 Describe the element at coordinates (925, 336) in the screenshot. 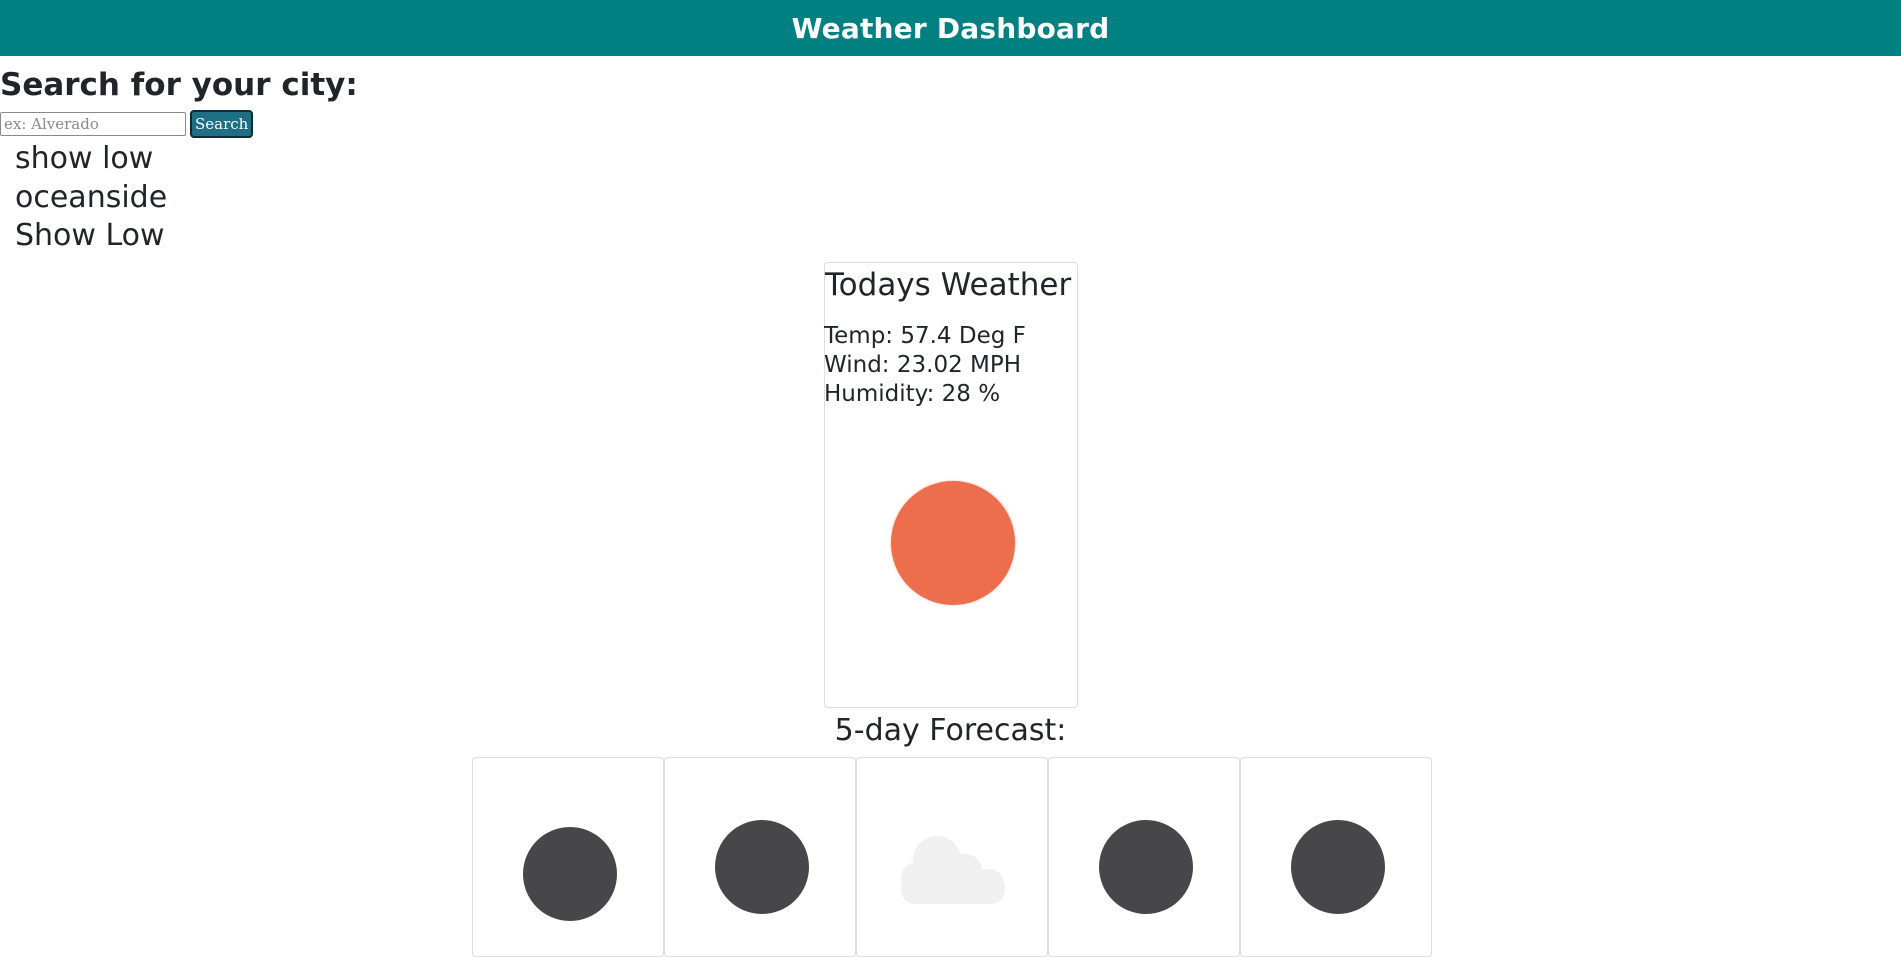

I see `today-temp: Temp: 57.4 Deg F` at that location.